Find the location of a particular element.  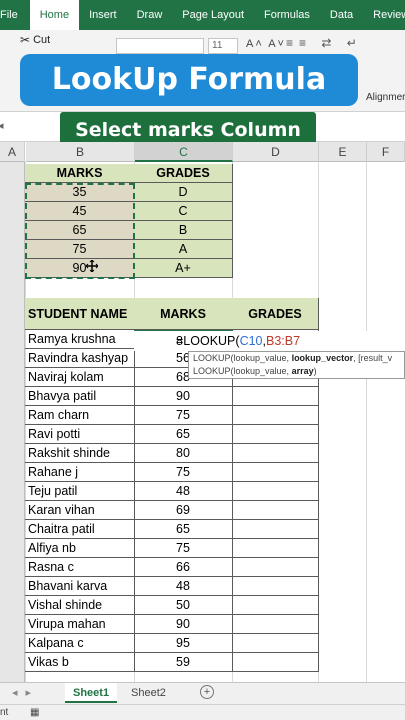

student-marks-cell: 59 is located at coordinates (183, 662).